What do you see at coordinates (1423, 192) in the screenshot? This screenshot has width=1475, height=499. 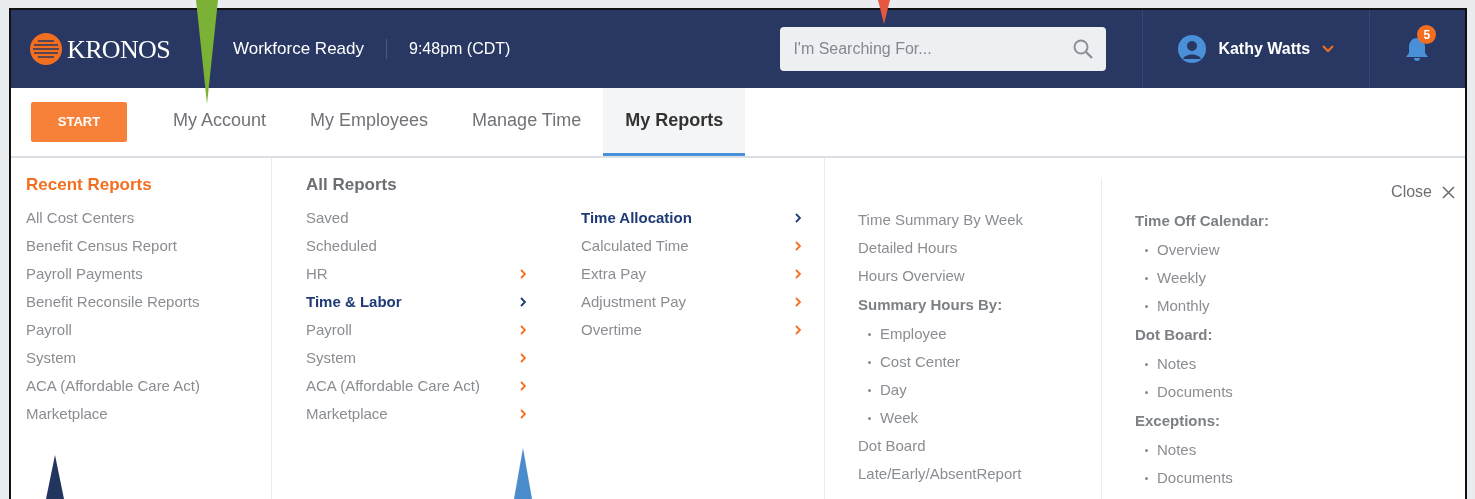 I see `close-button: Close` at bounding box center [1423, 192].